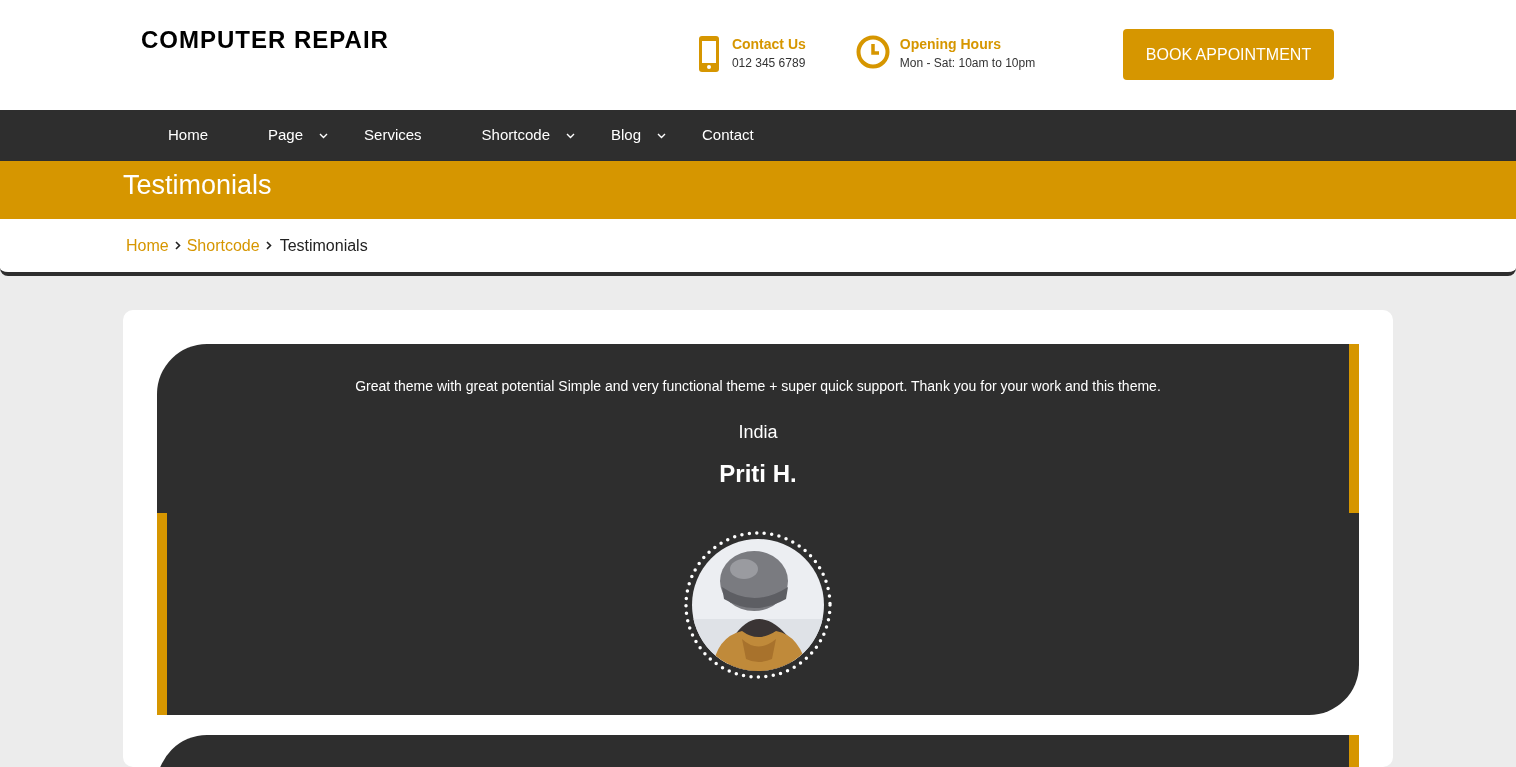 The width and height of the screenshot is (1516, 767). What do you see at coordinates (768, 44) in the screenshot?
I see `contact-title: Contact Us` at bounding box center [768, 44].